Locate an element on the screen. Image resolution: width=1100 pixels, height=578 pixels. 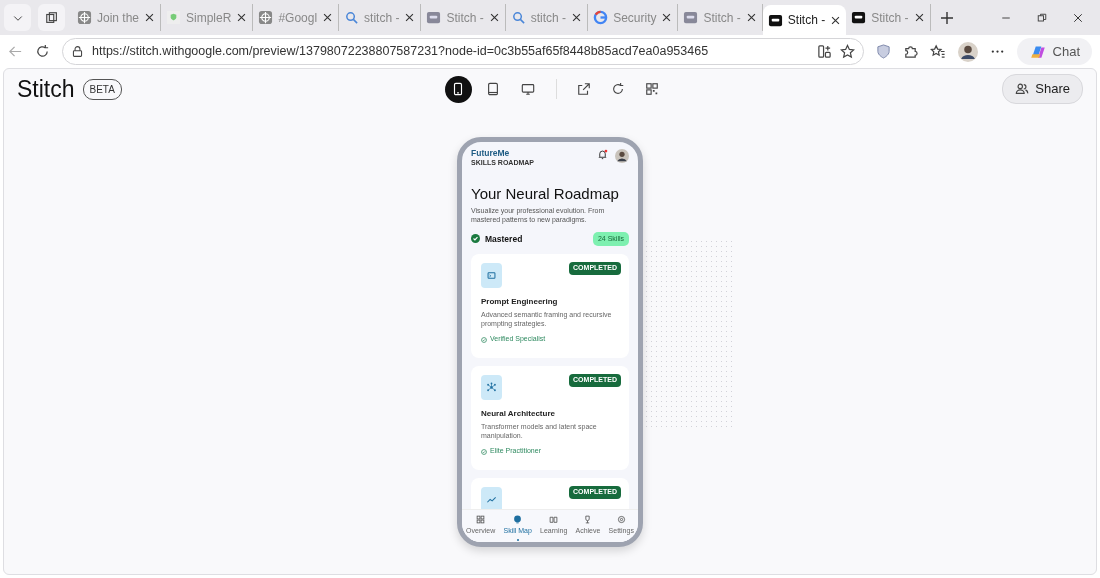
terminal-icon is located at coordinates (491, 276).